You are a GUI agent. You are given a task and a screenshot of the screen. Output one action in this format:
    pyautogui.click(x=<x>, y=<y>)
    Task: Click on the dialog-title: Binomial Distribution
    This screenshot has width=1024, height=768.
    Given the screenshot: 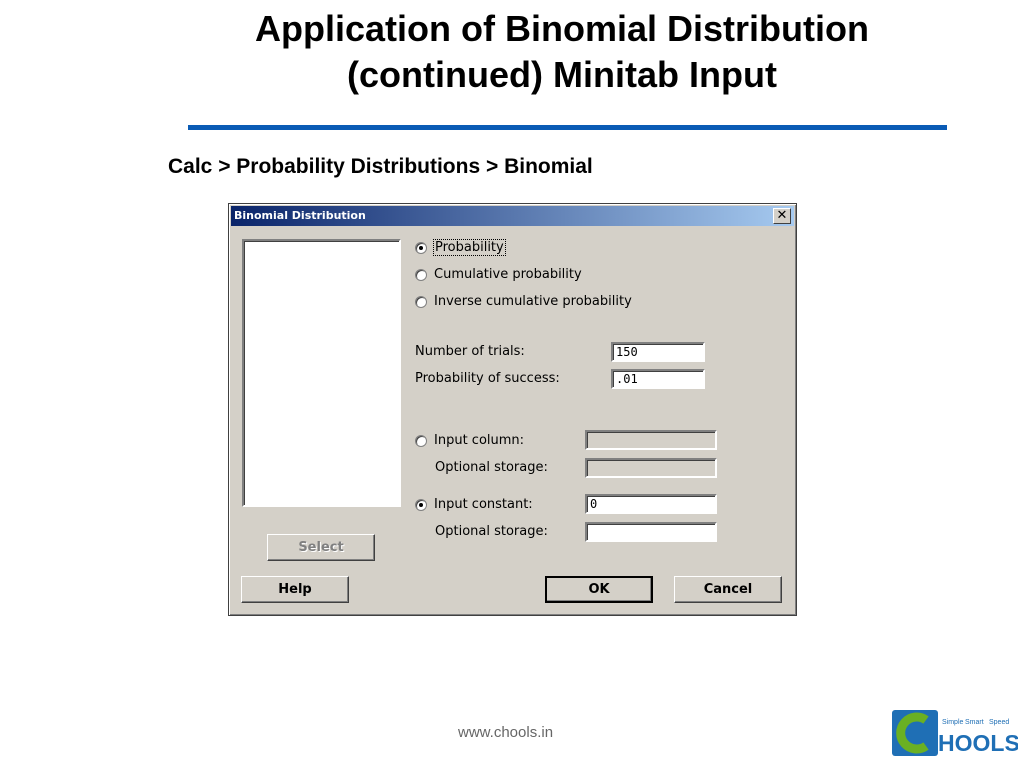 What is the action you would take?
    pyautogui.click(x=300, y=215)
    